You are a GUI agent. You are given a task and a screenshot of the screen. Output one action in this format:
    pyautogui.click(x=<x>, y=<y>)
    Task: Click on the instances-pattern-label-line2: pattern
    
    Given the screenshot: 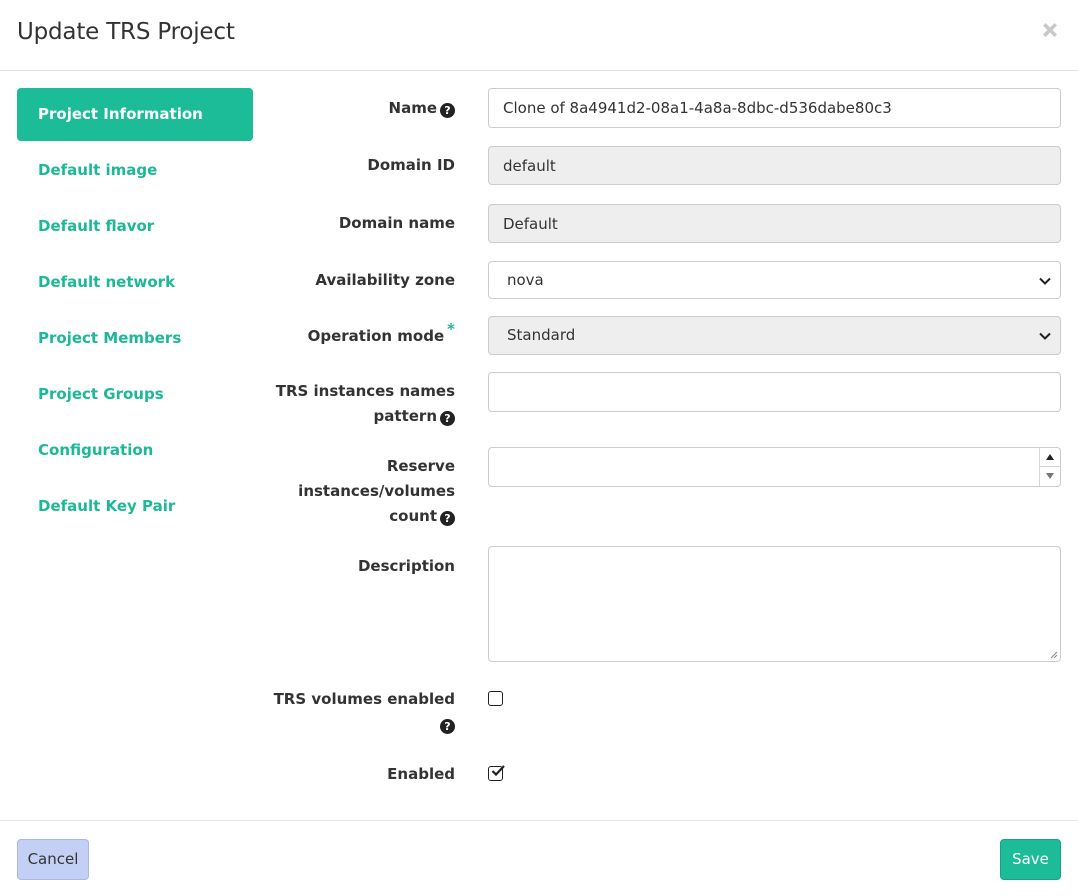 What is the action you would take?
    pyautogui.click(x=405, y=416)
    